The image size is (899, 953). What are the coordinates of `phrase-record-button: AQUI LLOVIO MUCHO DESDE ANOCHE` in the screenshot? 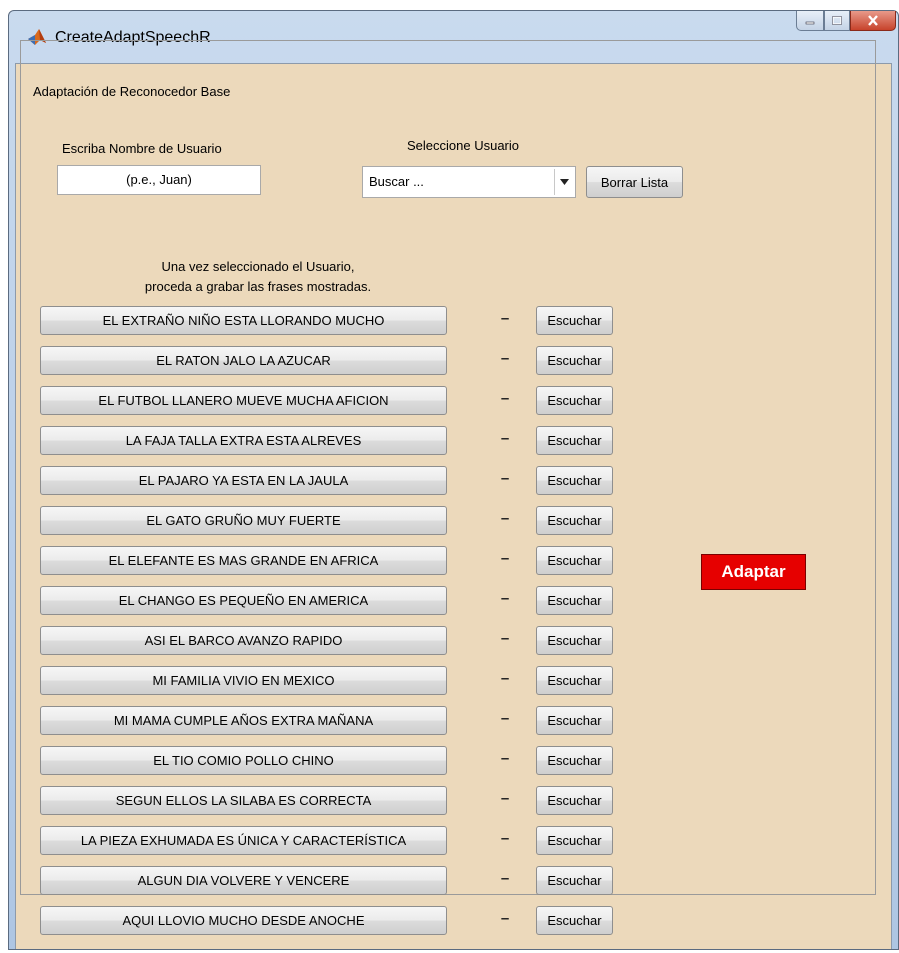 It's located at (243, 920).